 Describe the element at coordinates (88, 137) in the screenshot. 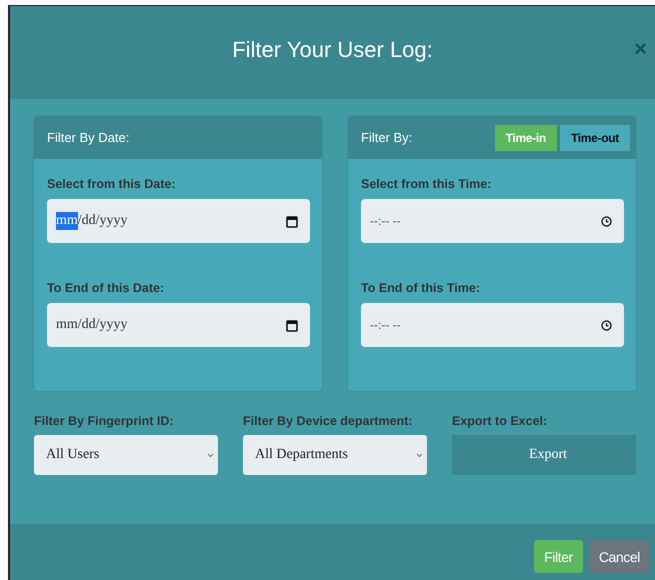

I see `panel-title: Filter By Date:` at that location.